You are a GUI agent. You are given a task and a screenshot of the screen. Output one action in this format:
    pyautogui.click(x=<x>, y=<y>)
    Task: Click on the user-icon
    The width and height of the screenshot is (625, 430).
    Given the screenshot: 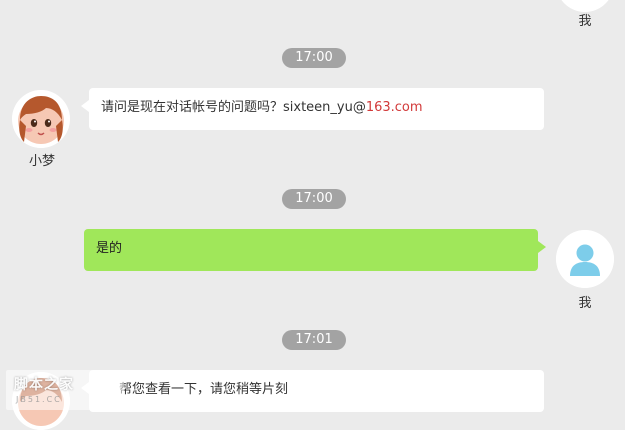 What is the action you would take?
    pyautogui.click(x=585, y=259)
    